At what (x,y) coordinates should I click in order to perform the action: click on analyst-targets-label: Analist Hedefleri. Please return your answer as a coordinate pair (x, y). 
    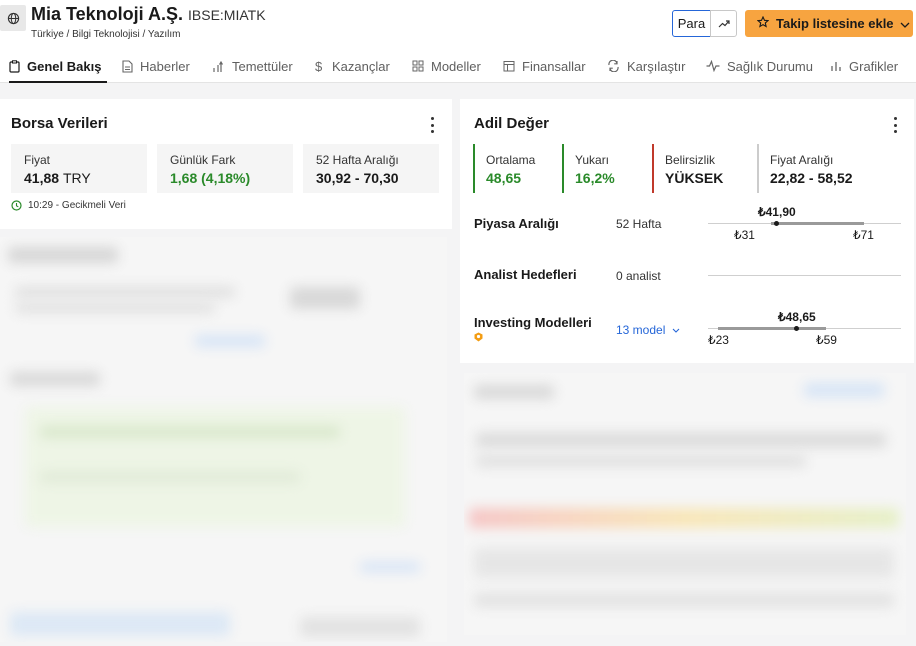
    Looking at the image, I should click on (525, 274).